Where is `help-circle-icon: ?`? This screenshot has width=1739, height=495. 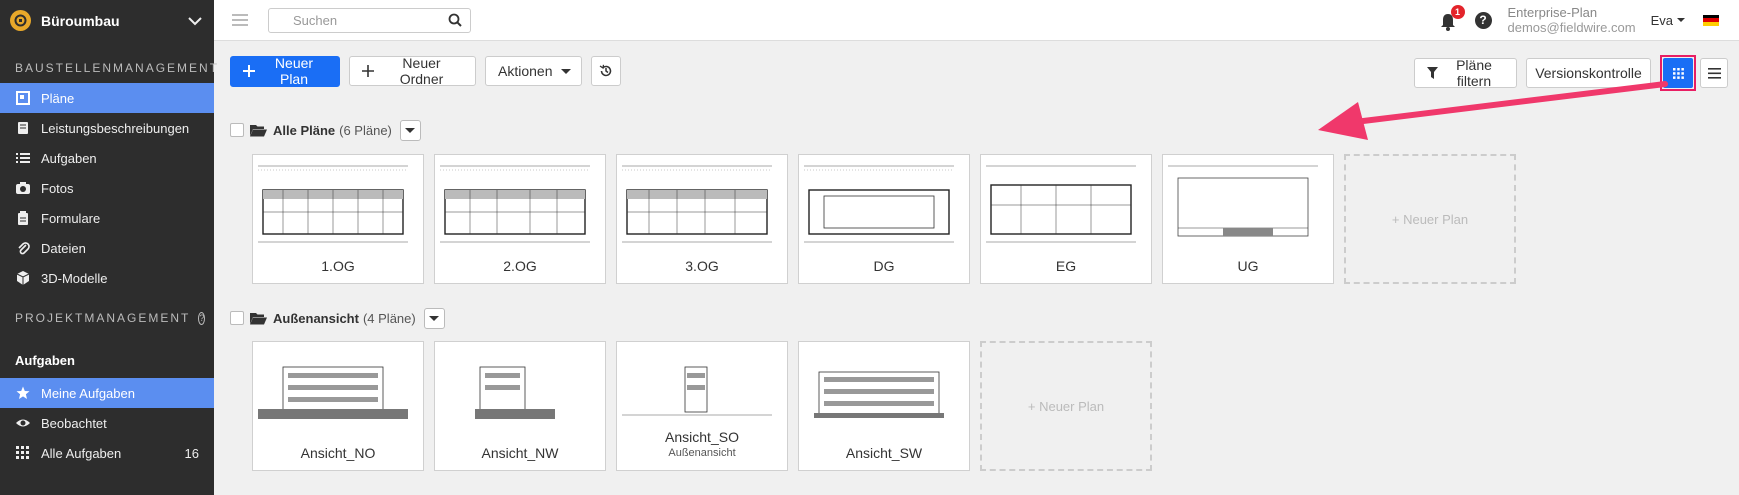
help-circle-icon: ? is located at coordinates (202, 318).